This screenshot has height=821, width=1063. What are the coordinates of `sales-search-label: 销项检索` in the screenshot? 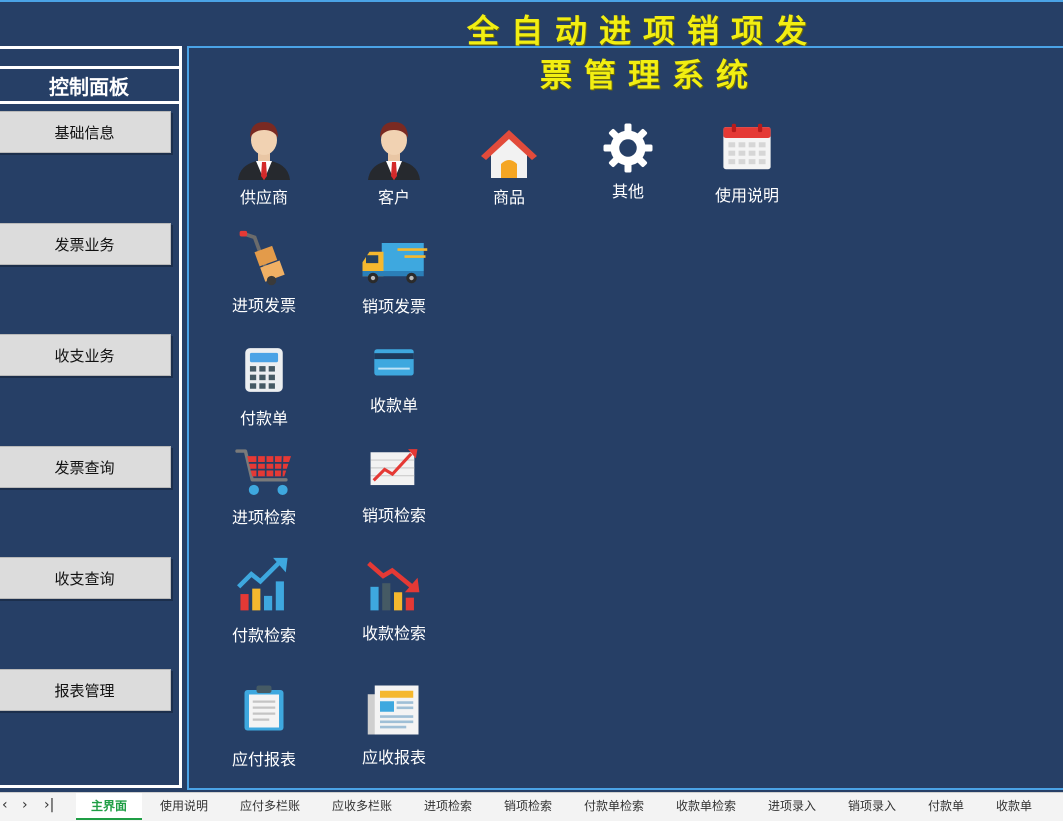 It's located at (393, 515).